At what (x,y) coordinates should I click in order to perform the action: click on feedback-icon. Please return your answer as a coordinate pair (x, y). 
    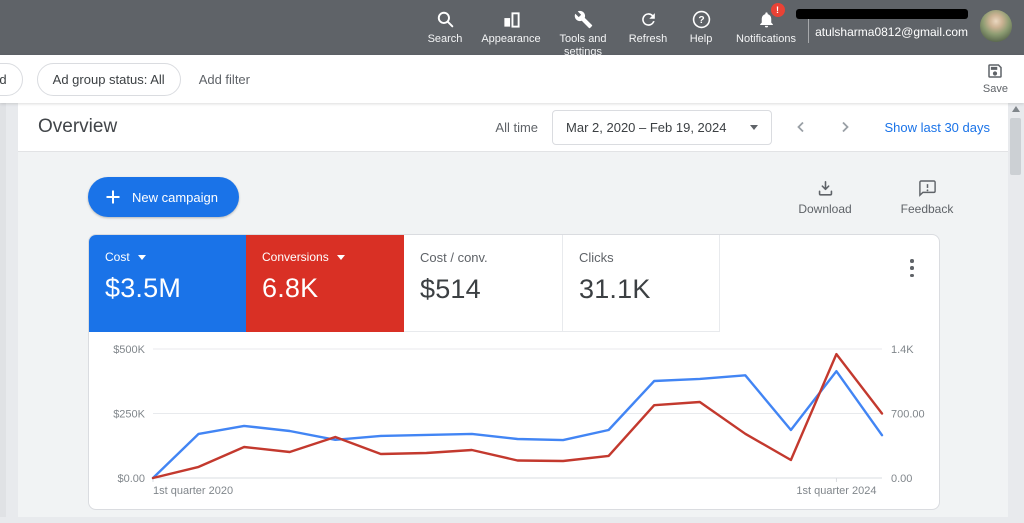
    Looking at the image, I should click on (927, 188).